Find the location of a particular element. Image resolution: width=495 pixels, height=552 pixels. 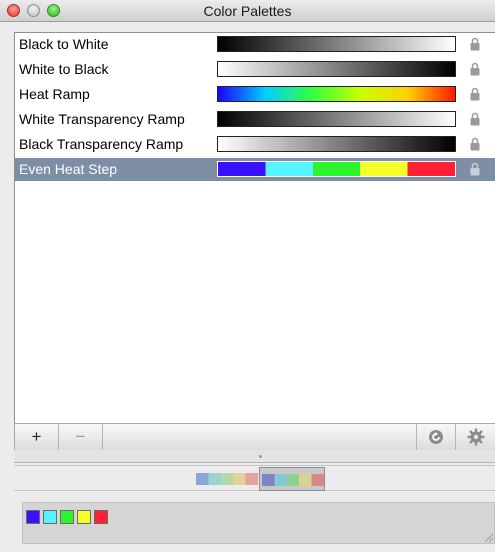

settings-button is located at coordinates (475, 437).